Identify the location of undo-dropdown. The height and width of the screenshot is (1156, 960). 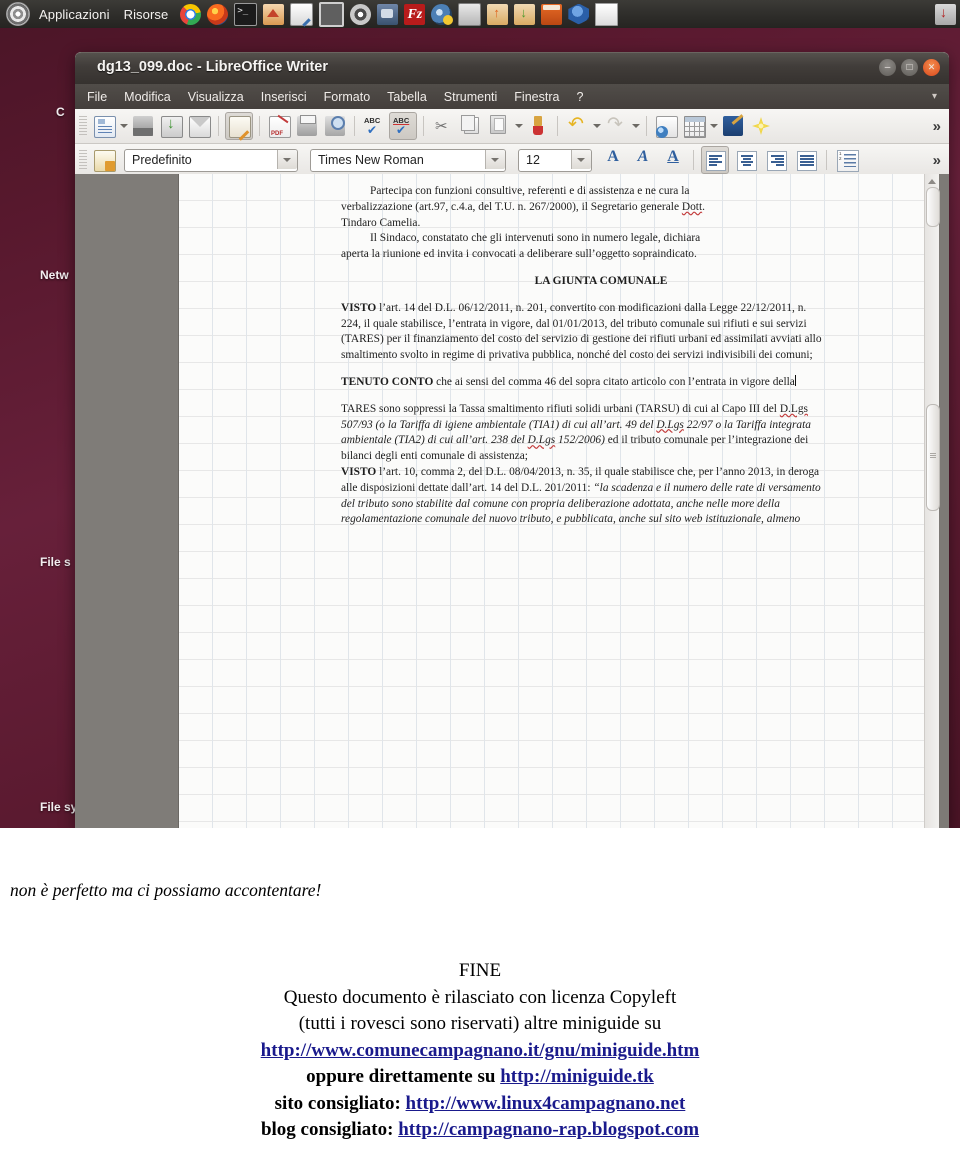
(596, 126).